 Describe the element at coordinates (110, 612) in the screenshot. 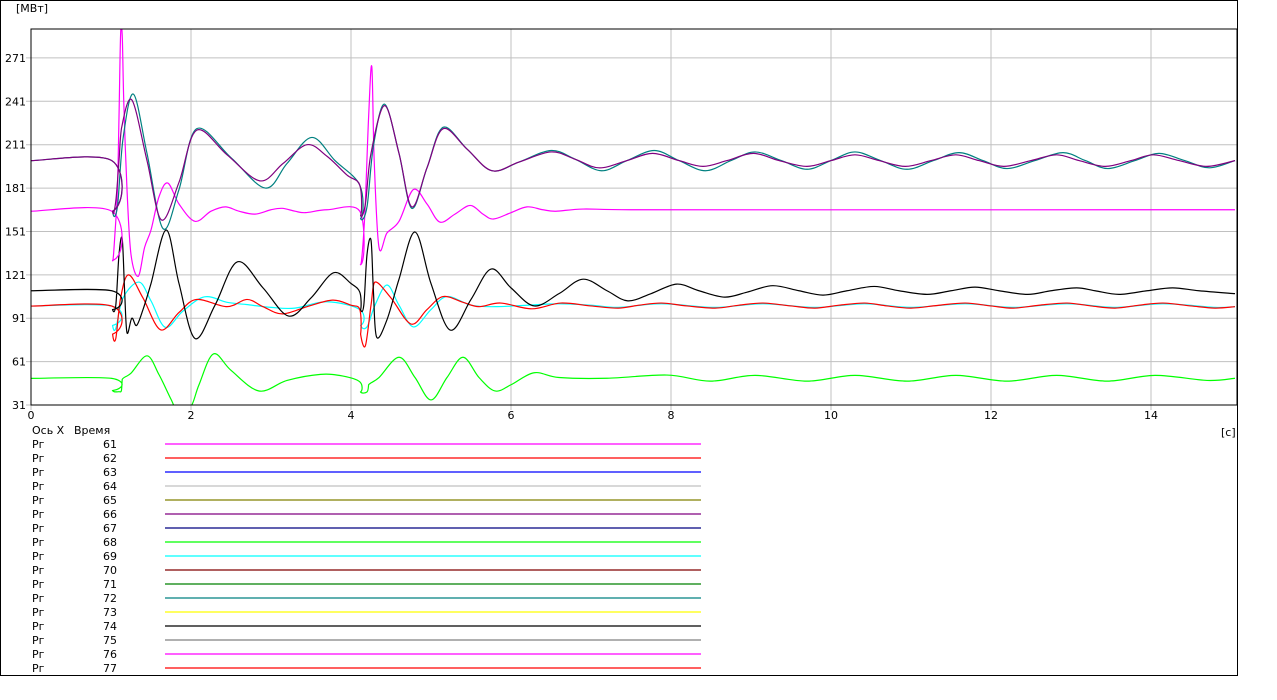

I see `legend-entry-id: 73` at that location.